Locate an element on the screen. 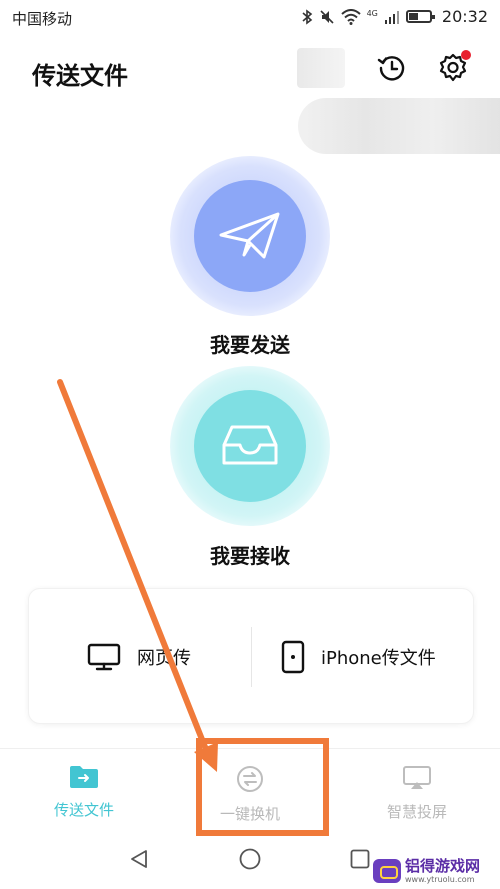 This screenshot has width=500, height=889. switch-phone-icon is located at coordinates (250, 779).